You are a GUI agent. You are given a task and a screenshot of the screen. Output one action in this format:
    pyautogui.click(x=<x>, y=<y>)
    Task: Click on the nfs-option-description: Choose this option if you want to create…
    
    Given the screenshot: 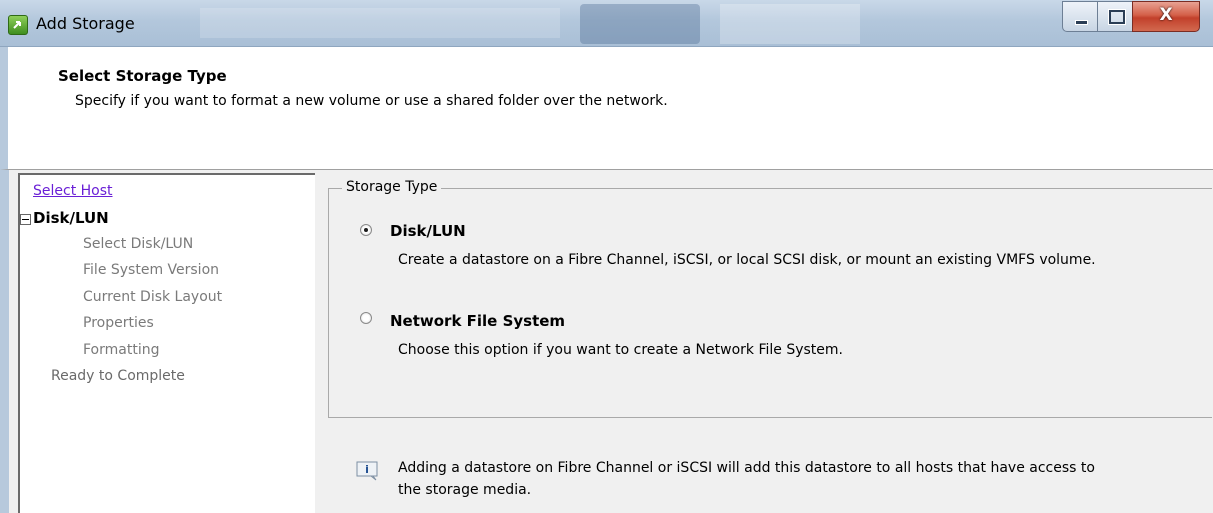 What is the action you would take?
    pyautogui.click(x=620, y=350)
    